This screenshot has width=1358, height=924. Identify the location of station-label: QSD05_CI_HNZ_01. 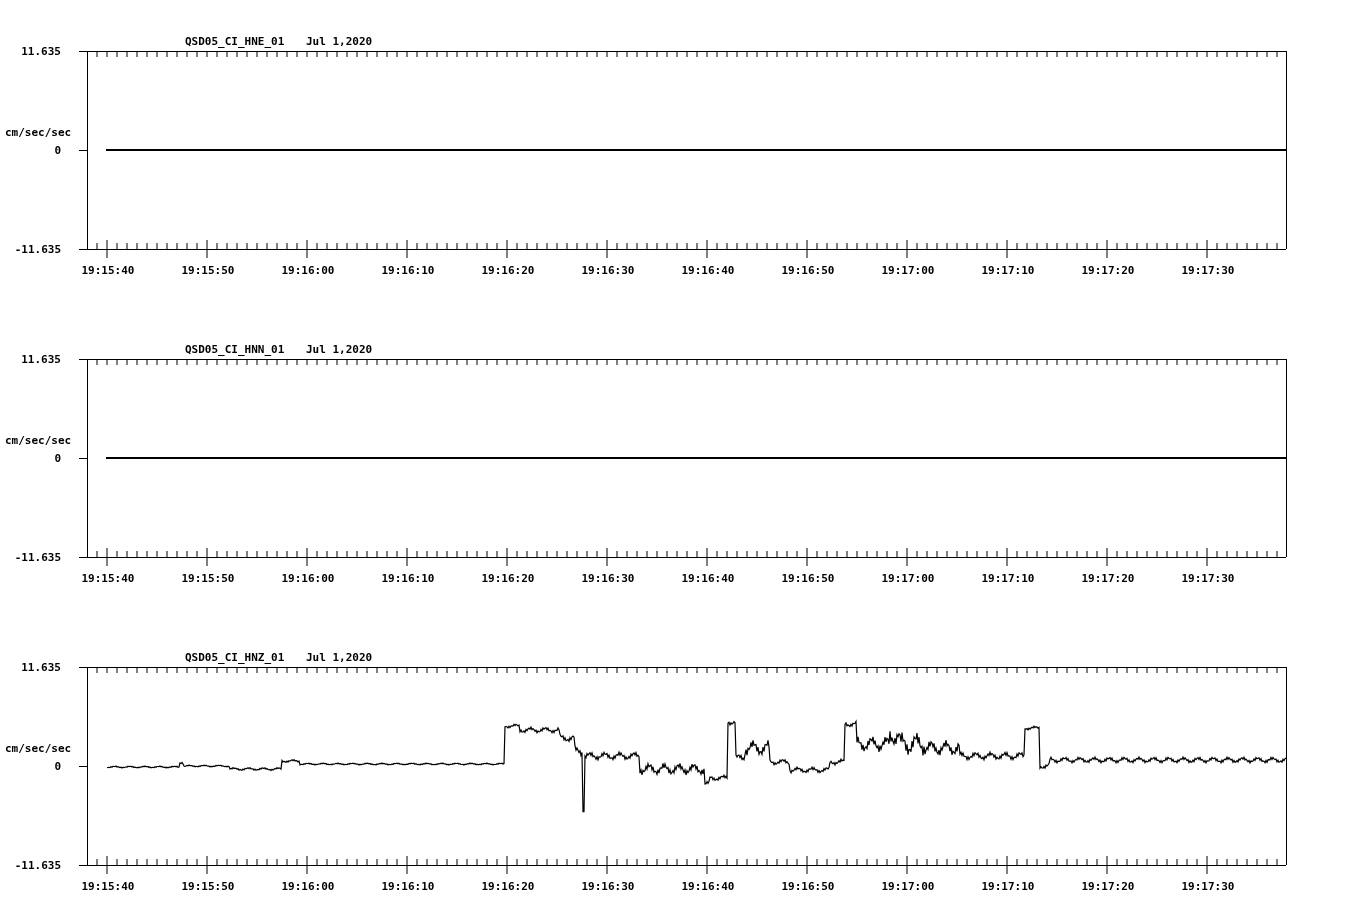
(235, 657).